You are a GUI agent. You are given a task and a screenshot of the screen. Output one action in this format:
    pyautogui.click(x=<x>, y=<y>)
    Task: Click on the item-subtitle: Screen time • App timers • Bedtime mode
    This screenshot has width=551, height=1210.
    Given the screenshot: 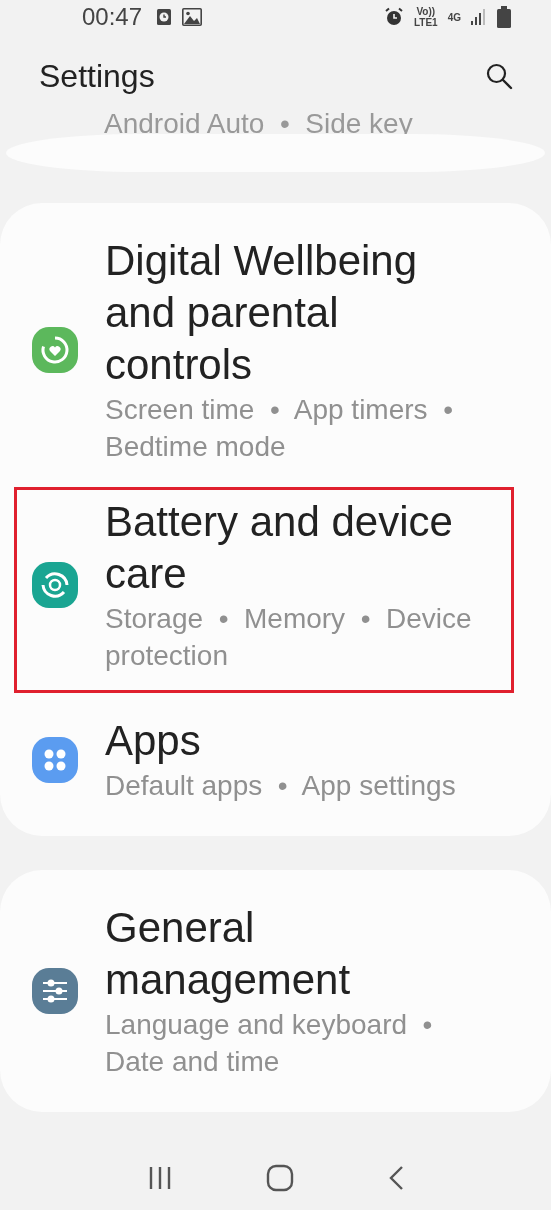 What is the action you would take?
    pyautogui.click(x=279, y=429)
    